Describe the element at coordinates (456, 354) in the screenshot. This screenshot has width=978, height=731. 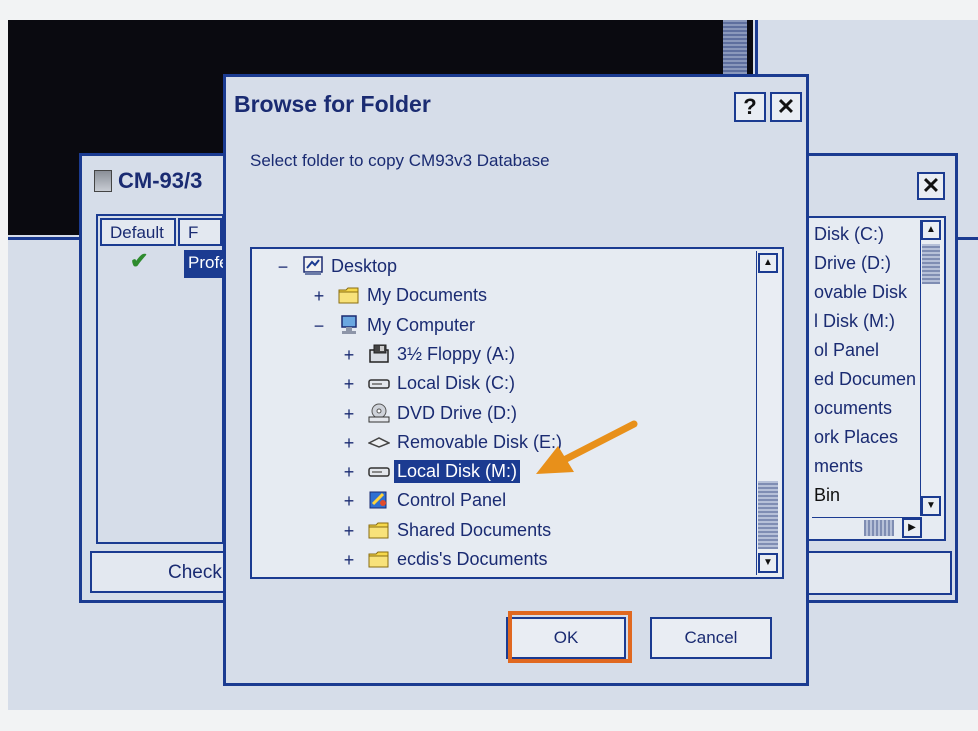
I see `tree-node-label: 3½ Floppy (A:)` at that location.